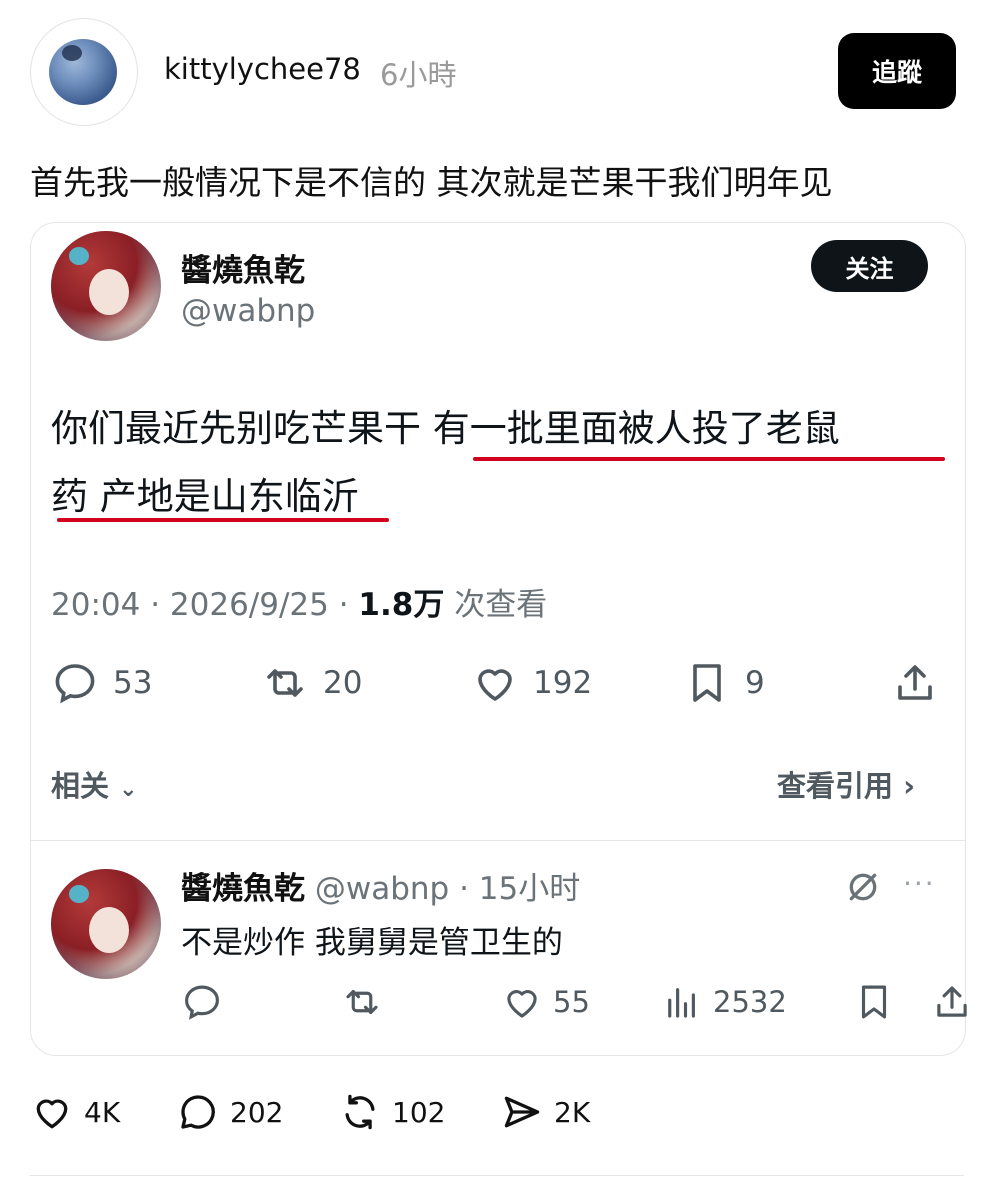 This screenshot has height=1200, width=995. I want to click on reply-count: 53, so click(133, 683).